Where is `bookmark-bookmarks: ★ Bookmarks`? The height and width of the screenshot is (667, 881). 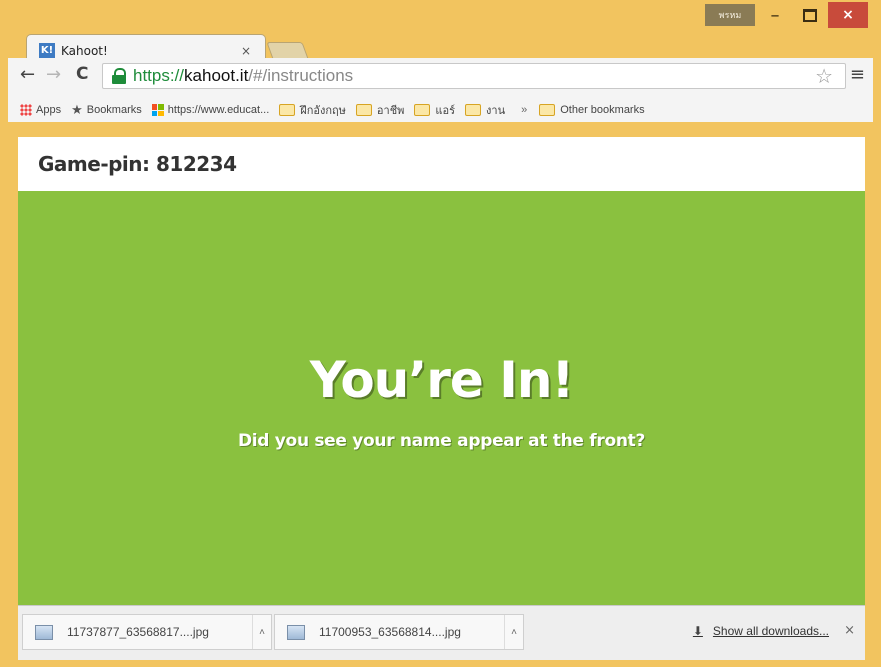 bookmark-bookmarks: ★ Bookmarks is located at coordinates (106, 110).